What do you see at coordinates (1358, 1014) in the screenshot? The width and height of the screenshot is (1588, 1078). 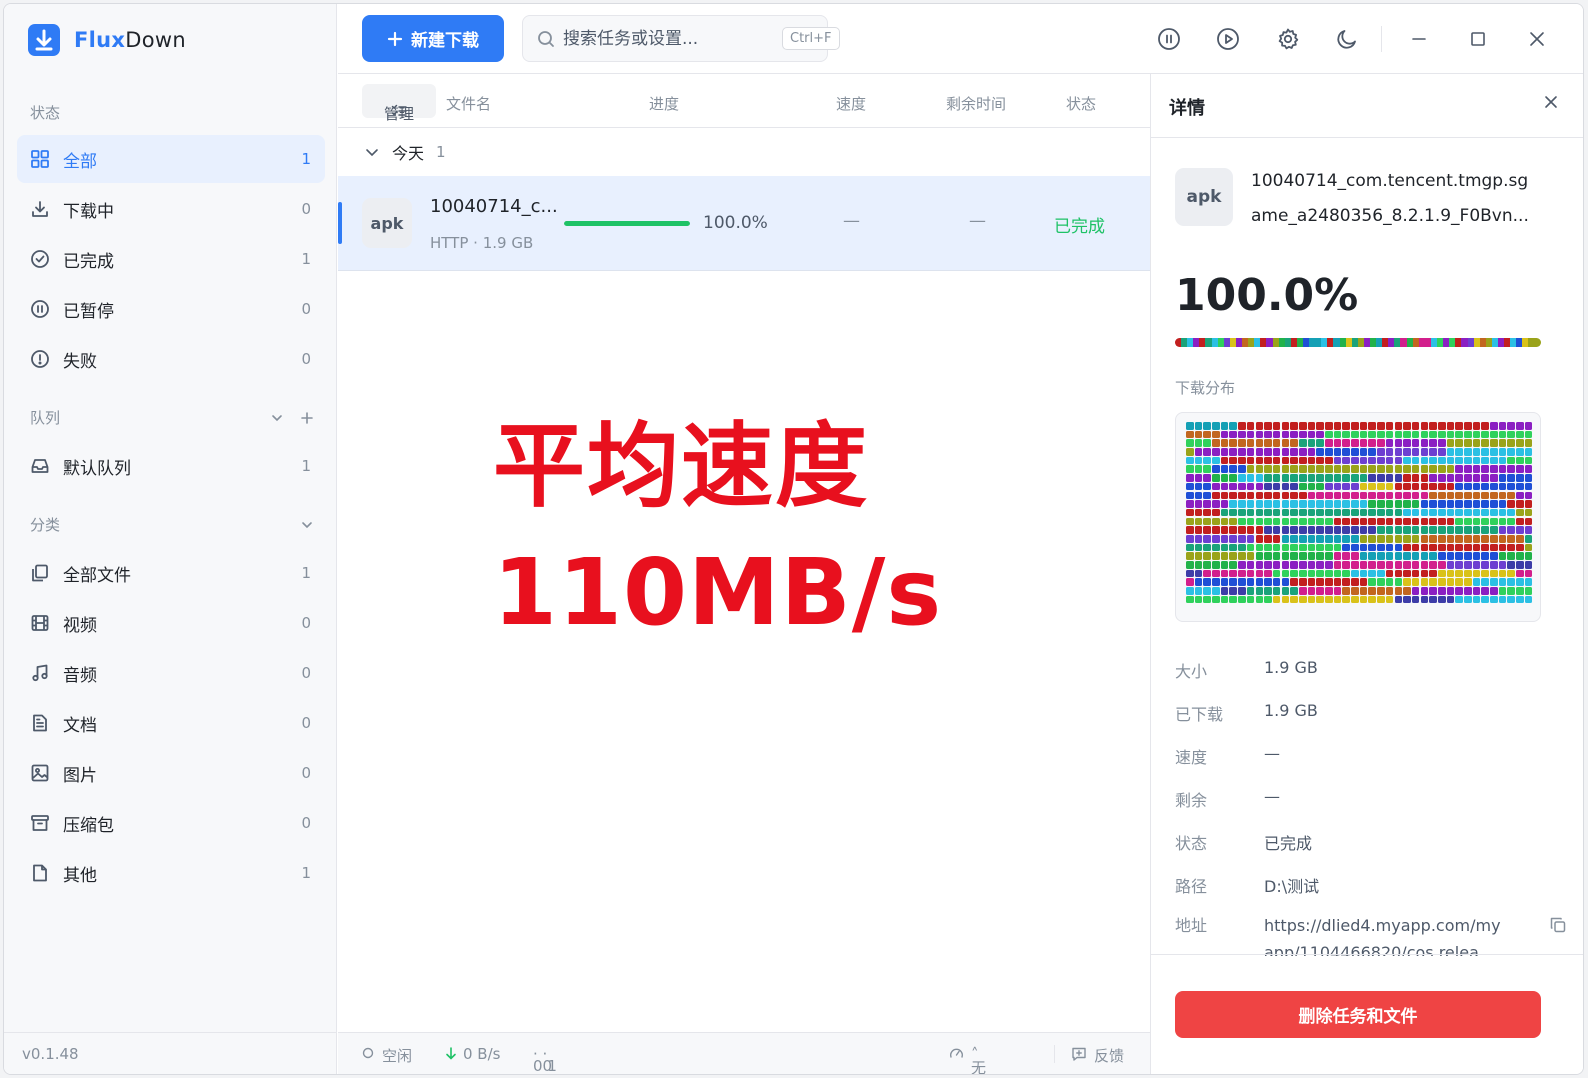 I see `delete-task-and-file-button: 删除任务和文件` at bounding box center [1358, 1014].